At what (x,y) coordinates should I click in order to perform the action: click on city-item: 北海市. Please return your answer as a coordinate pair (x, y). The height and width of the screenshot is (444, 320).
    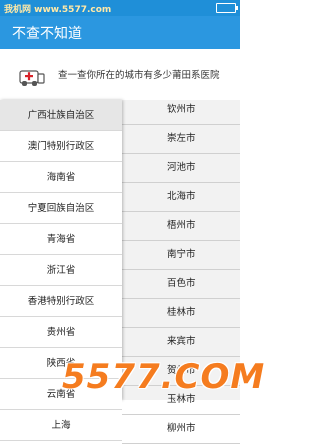
    Looking at the image, I should click on (181, 196).